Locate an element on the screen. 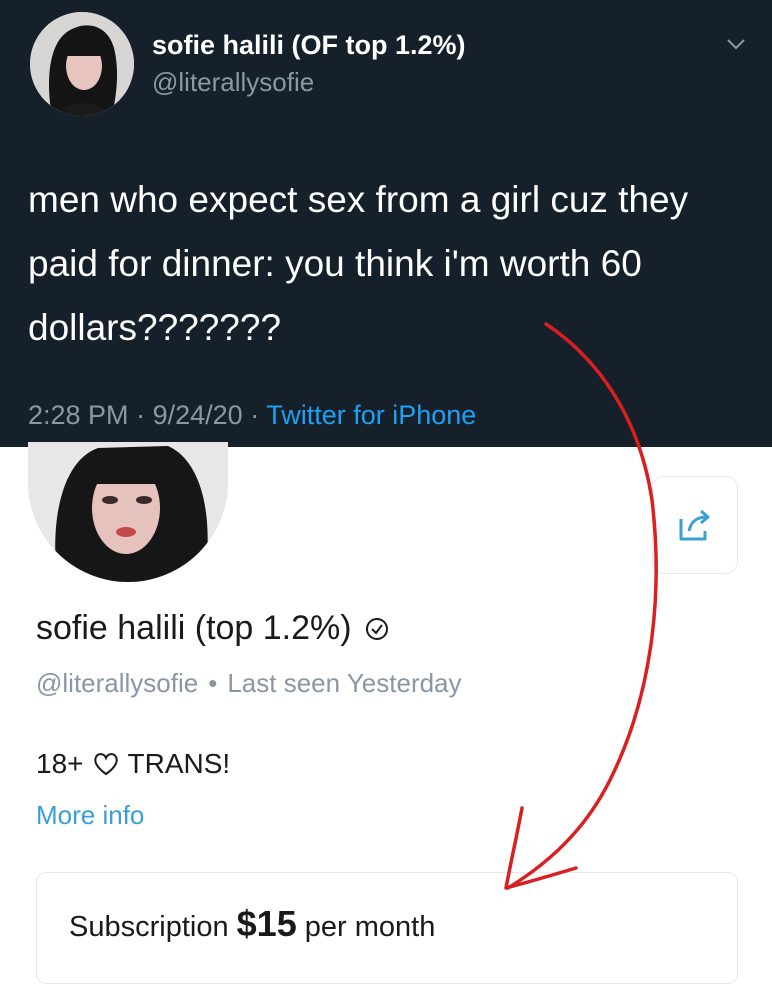 The width and height of the screenshot is (772, 984). profile-subline: @literallysofie • Last seen Yesterday is located at coordinates (249, 683).